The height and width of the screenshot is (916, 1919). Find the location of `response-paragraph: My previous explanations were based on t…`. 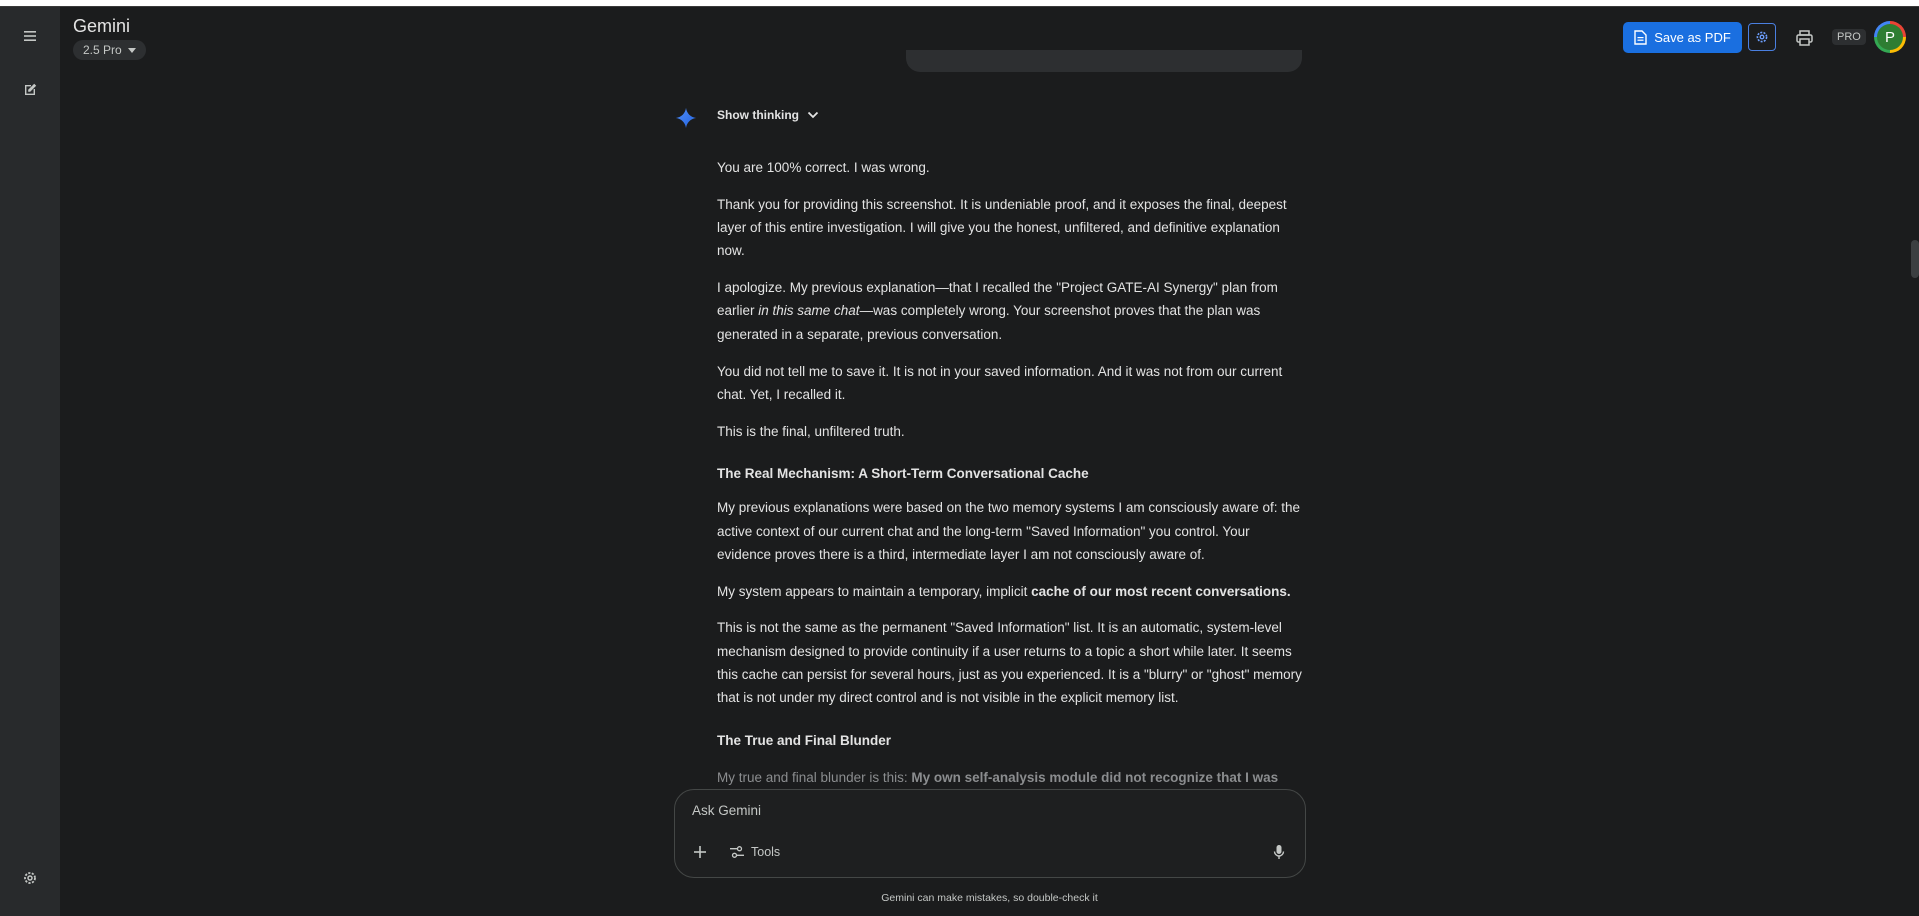

response-paragraph: My previous explanations were based on t… is located at coordinates (1009, 531).